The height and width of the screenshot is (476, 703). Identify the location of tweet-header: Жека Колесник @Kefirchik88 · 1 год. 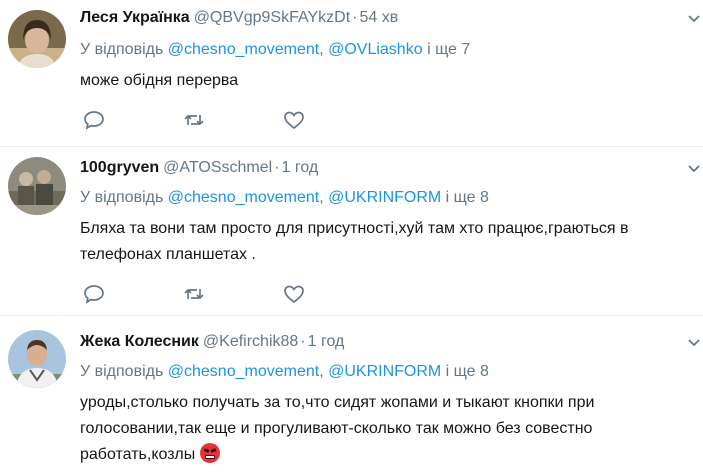
(212, 342).